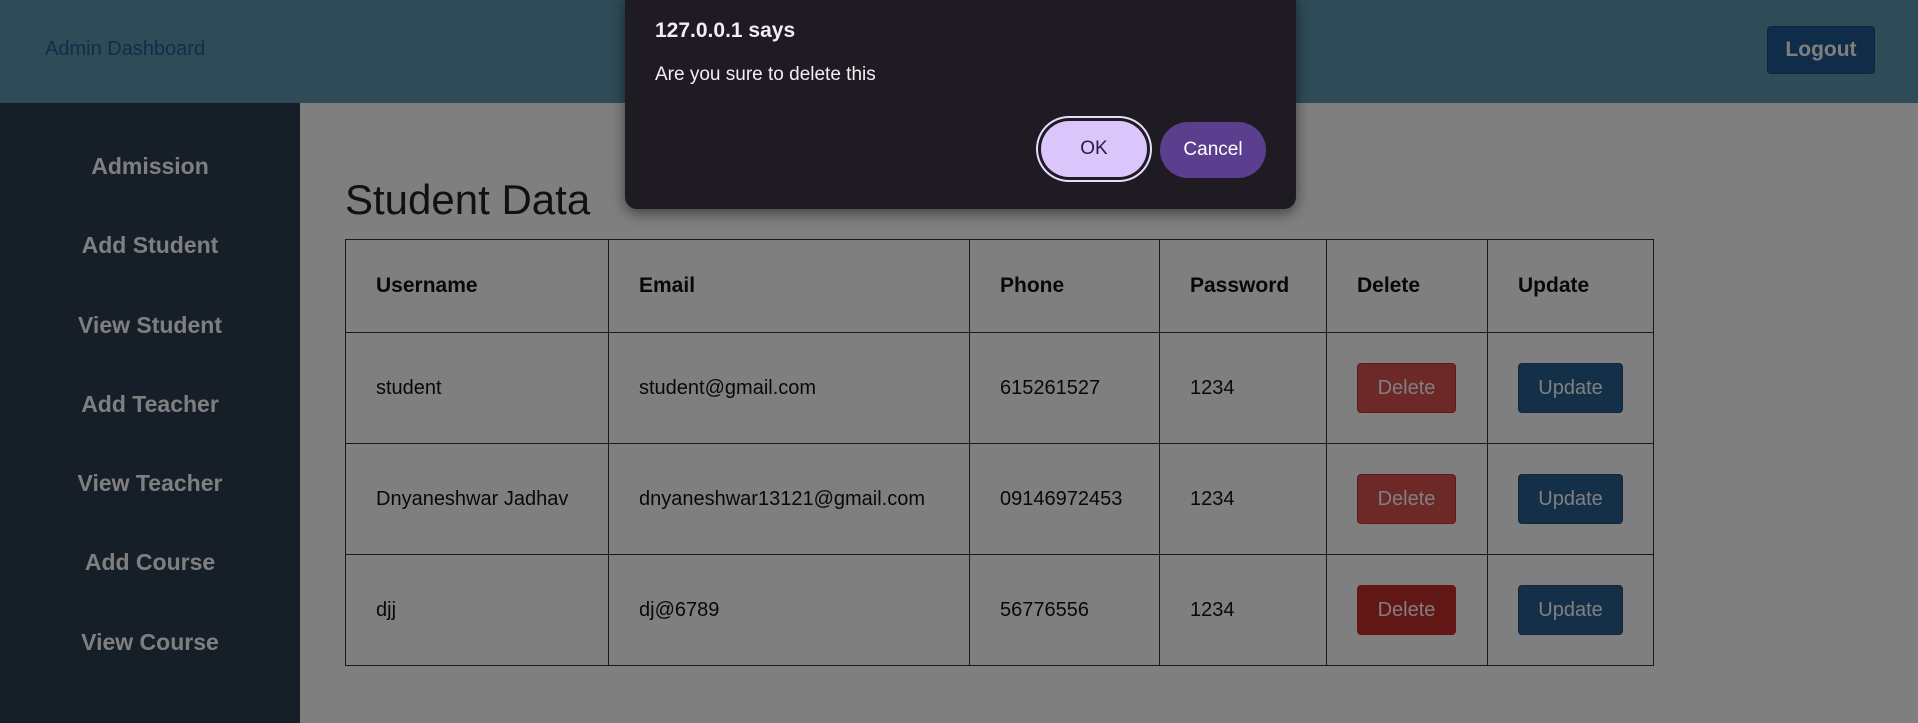 This screenshot has height=723, width=1918. I want to click on ok-button: OK, so click(1094, 149).